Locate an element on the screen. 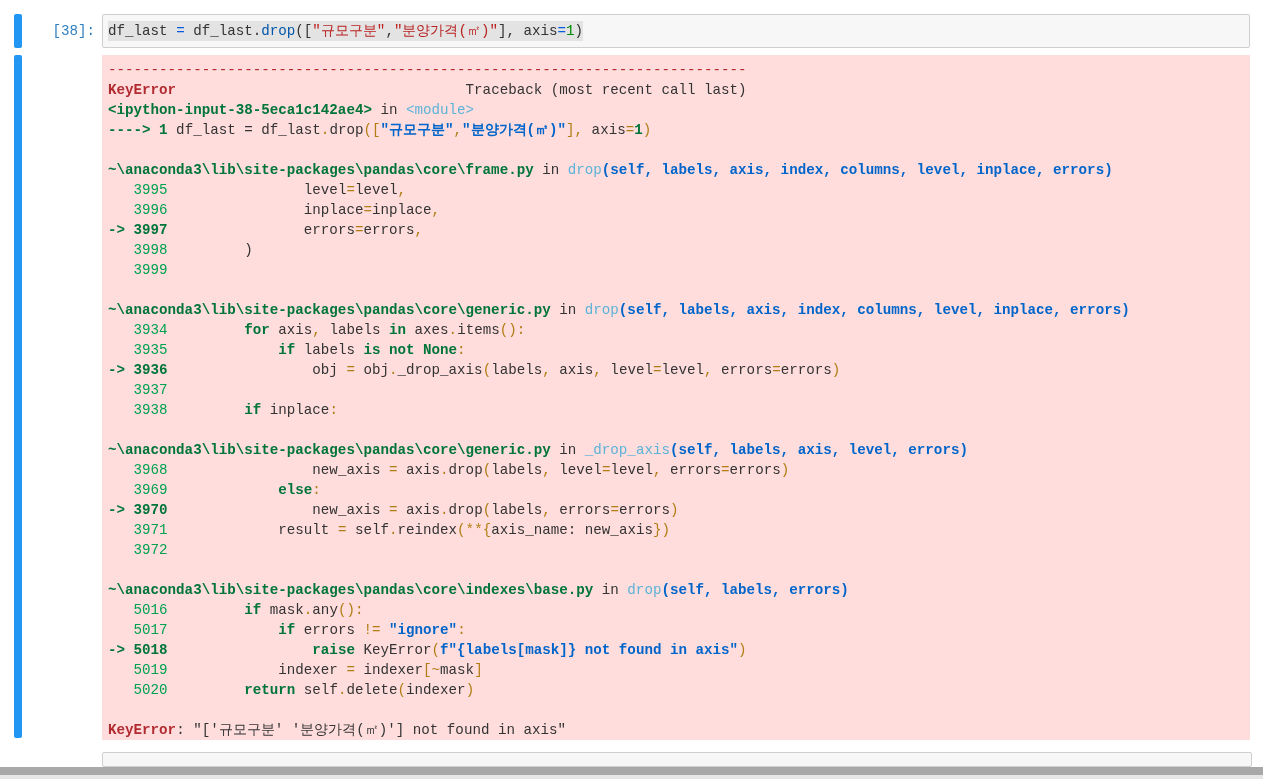 The height and width of the screenshot is (779, 1263). traceback-line: 3972 is located at coordinates (150, 550).